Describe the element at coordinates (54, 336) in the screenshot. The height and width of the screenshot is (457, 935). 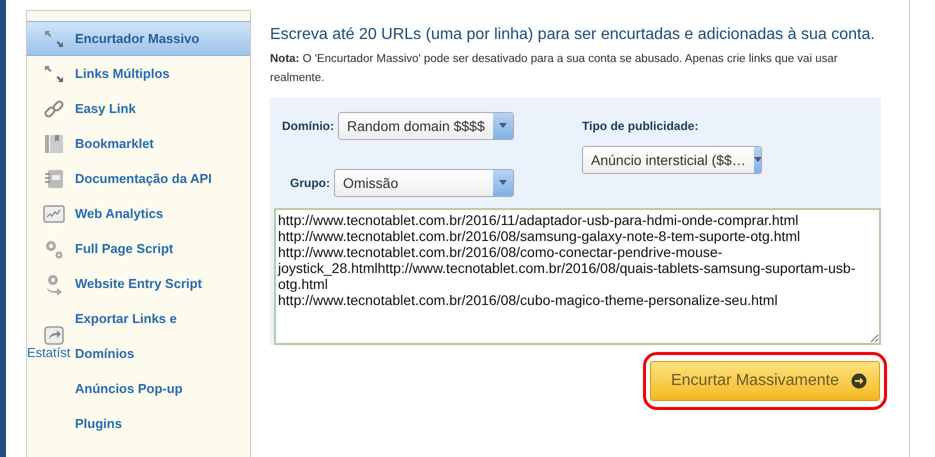
I see `export-icon` at that location.